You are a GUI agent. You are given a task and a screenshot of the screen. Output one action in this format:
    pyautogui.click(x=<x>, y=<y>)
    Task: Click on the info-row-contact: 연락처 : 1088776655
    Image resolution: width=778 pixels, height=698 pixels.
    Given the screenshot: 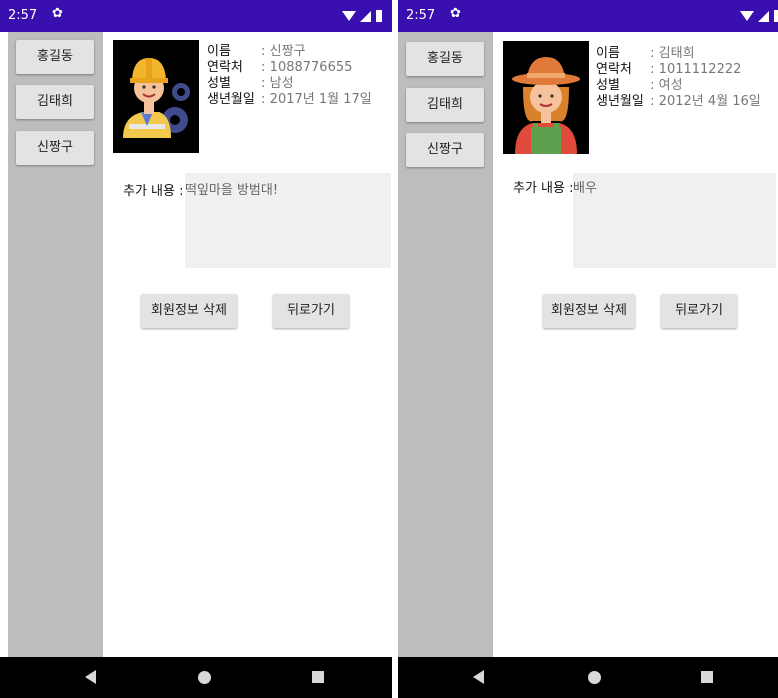 What is the action you would take?
    pyautogui.click(x=289, y=68)
    